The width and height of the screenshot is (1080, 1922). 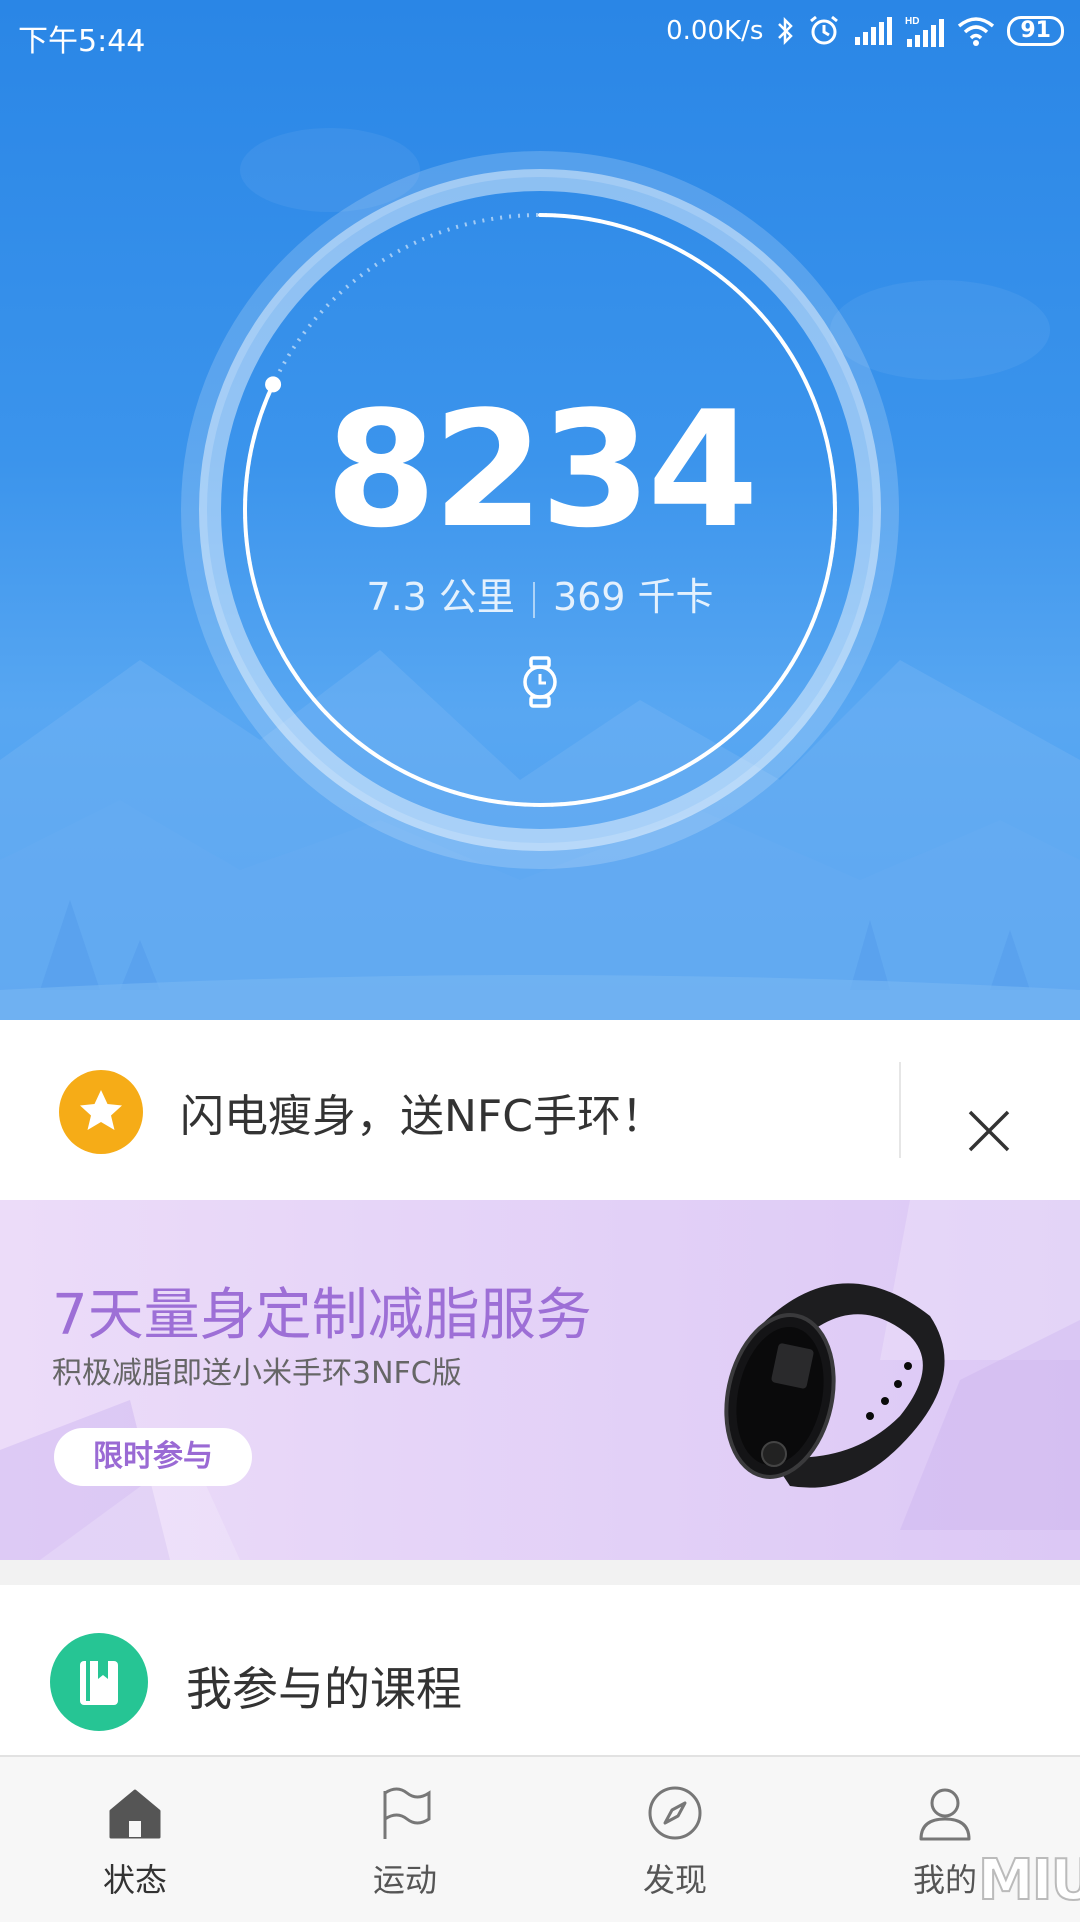 What do you see at coordinates (324, 1689) in the screenshot?
I see `my-courses-label: 我参与的课程` at bounding box center [324, 1689].